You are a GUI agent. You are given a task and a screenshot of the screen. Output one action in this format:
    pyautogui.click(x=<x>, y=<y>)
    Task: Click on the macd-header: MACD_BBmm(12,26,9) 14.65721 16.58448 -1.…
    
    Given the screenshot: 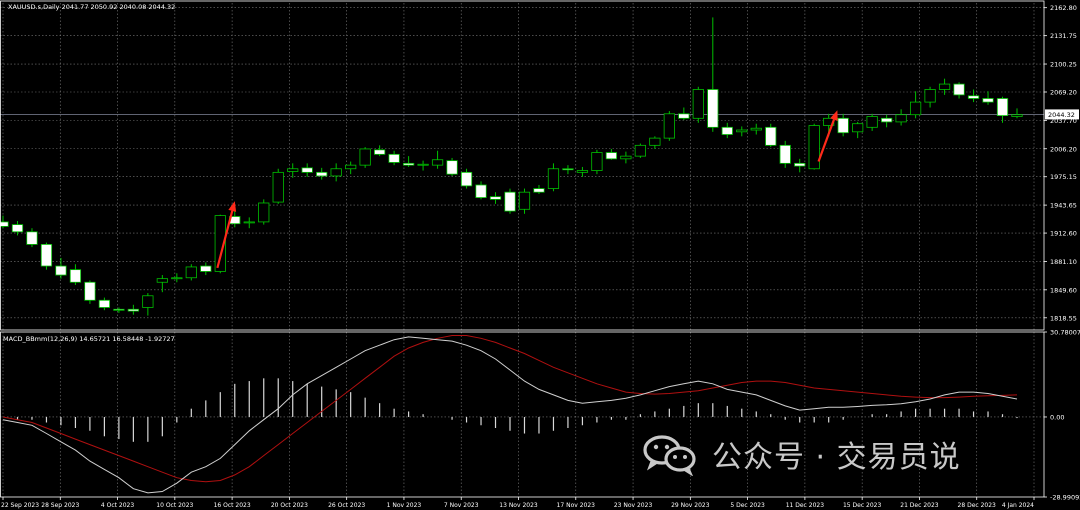 What is the action you would take?
    pyautogui.click(x=89, y=339)
    